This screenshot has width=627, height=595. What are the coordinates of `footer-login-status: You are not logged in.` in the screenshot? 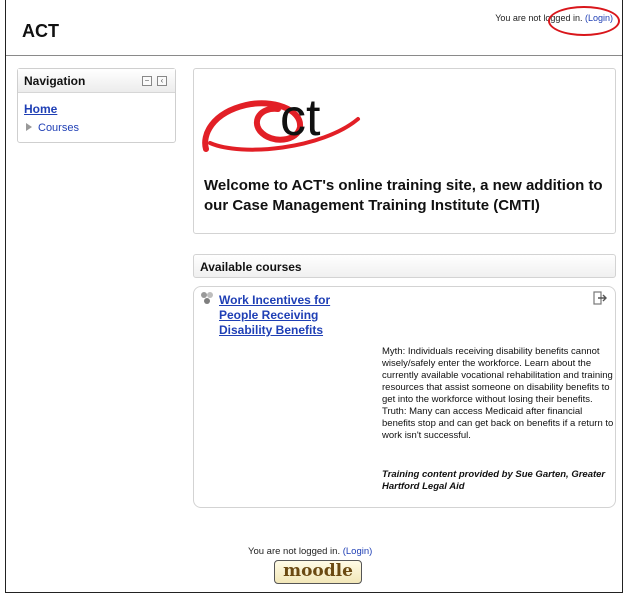 It's located at (294, 551).